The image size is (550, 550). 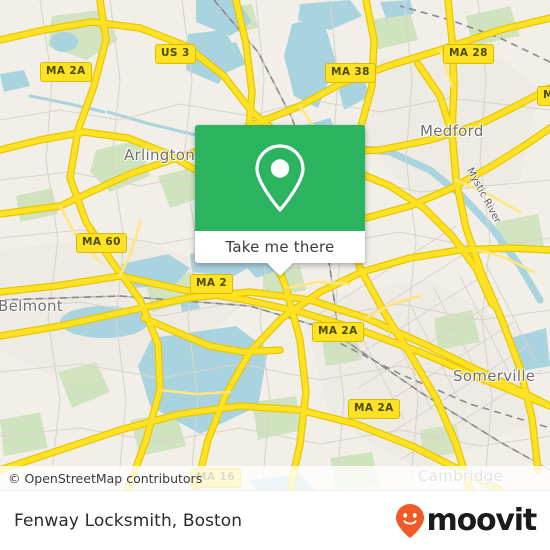 I want to click on road-shield-ma-2a-mid: MA 2A, so click(x=338, y=332).